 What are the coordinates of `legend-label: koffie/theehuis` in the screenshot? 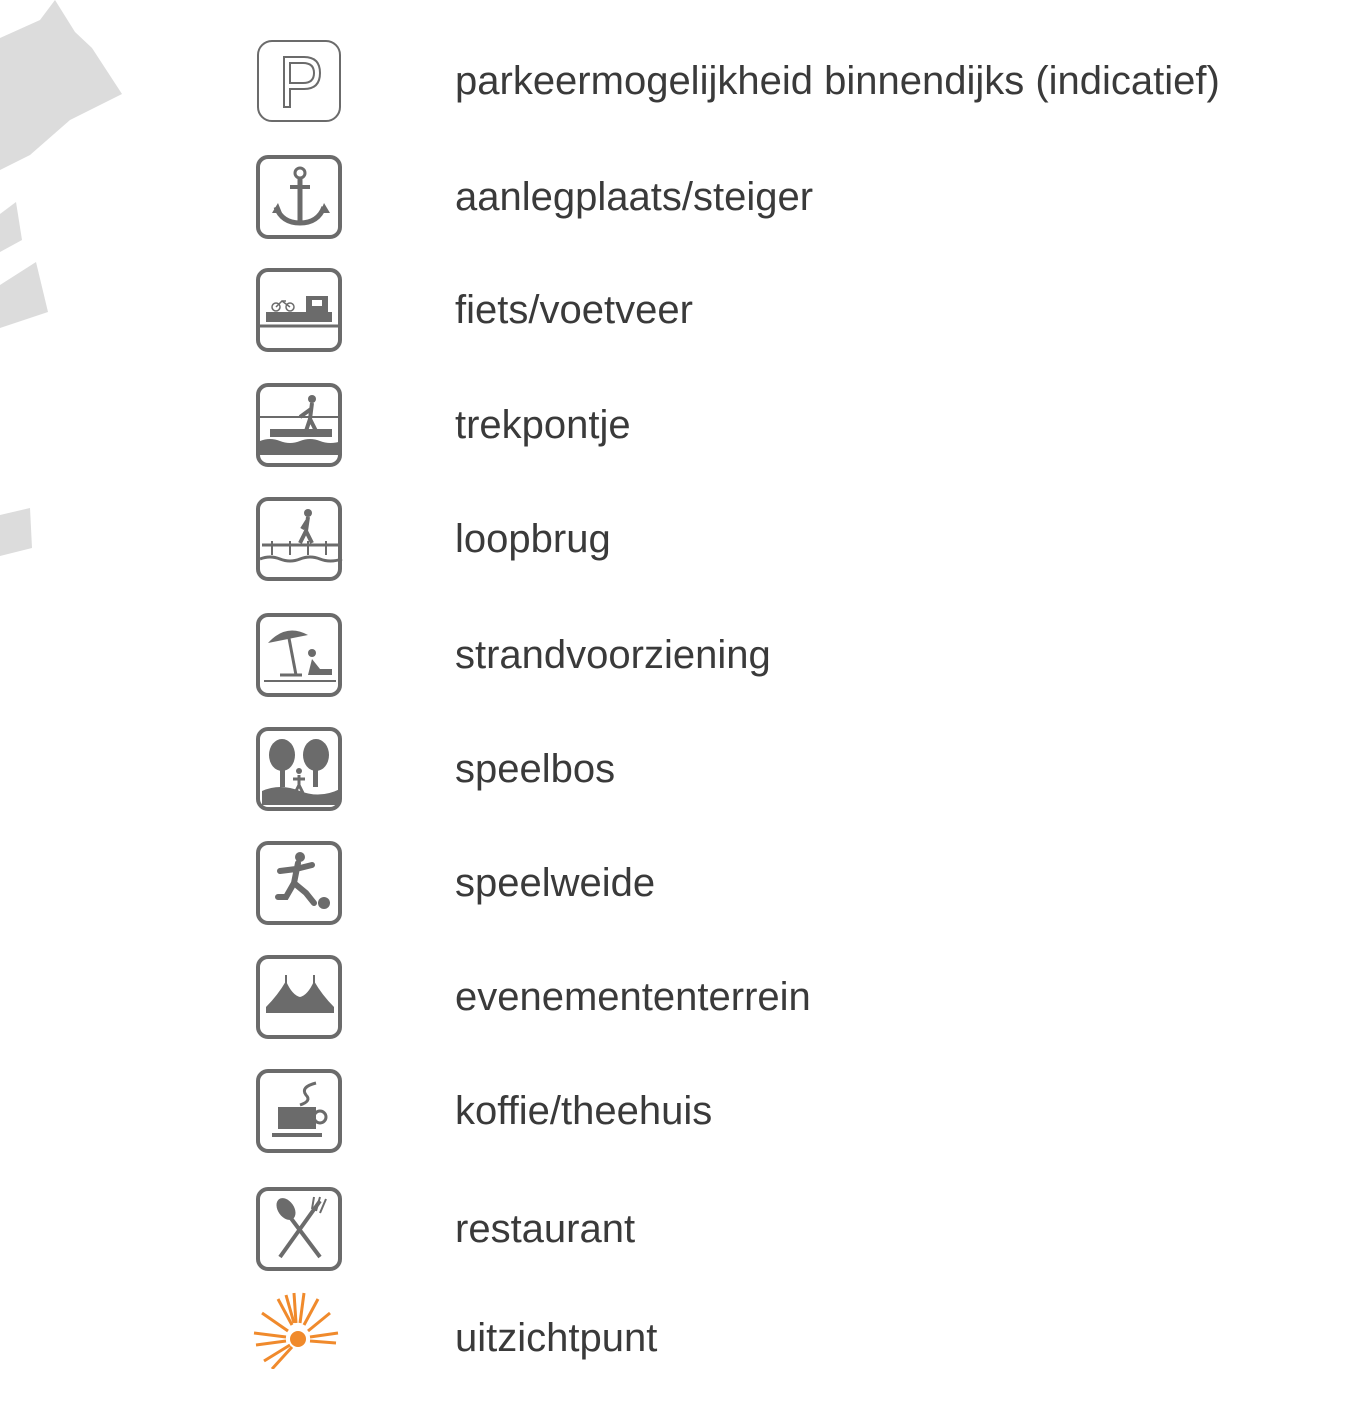 It's located at (584, 1111).